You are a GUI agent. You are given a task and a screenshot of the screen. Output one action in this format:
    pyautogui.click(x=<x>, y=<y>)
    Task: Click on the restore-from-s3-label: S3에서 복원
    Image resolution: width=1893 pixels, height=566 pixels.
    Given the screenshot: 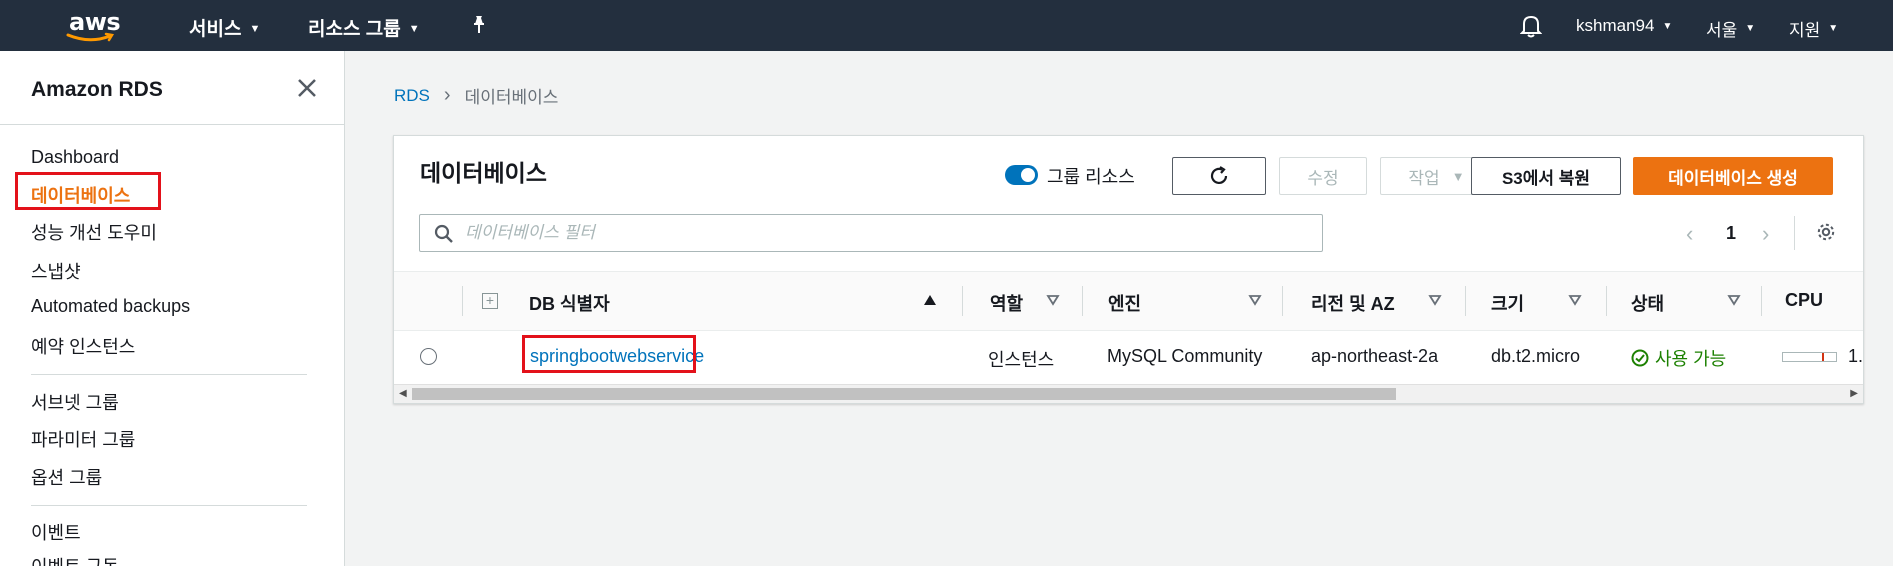 What is the action you would take?
    pyautogui.click(x=1546, y=178)
    